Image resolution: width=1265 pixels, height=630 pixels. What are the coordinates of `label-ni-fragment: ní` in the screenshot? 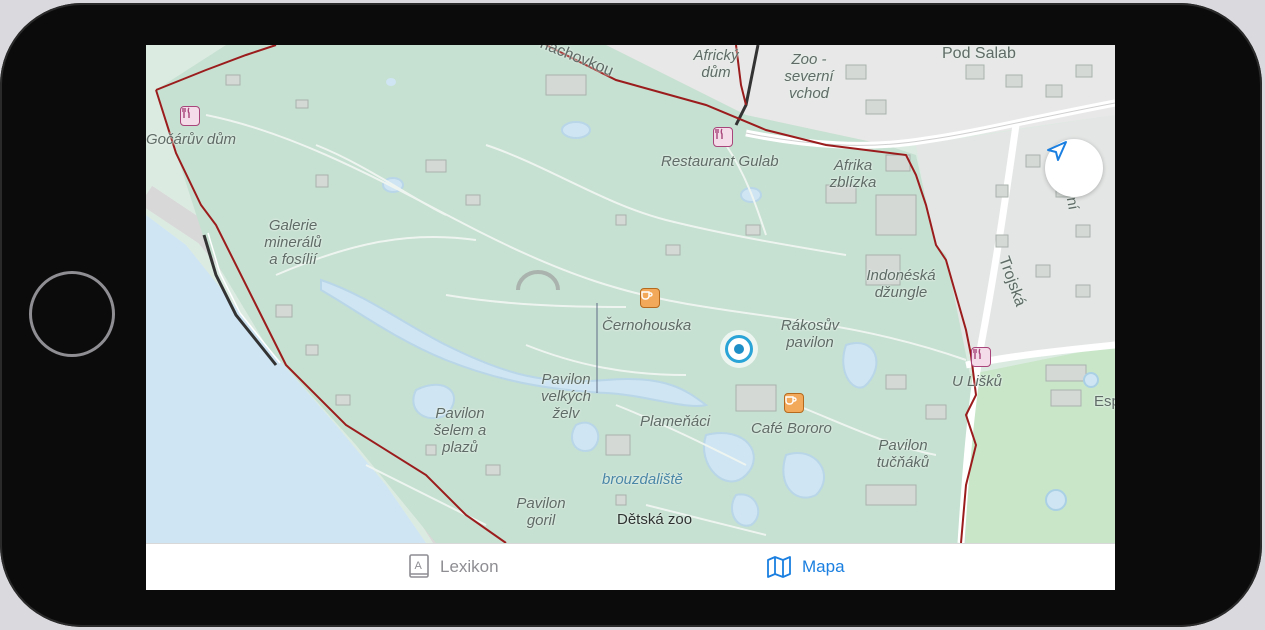 It's located at (1072, 203).